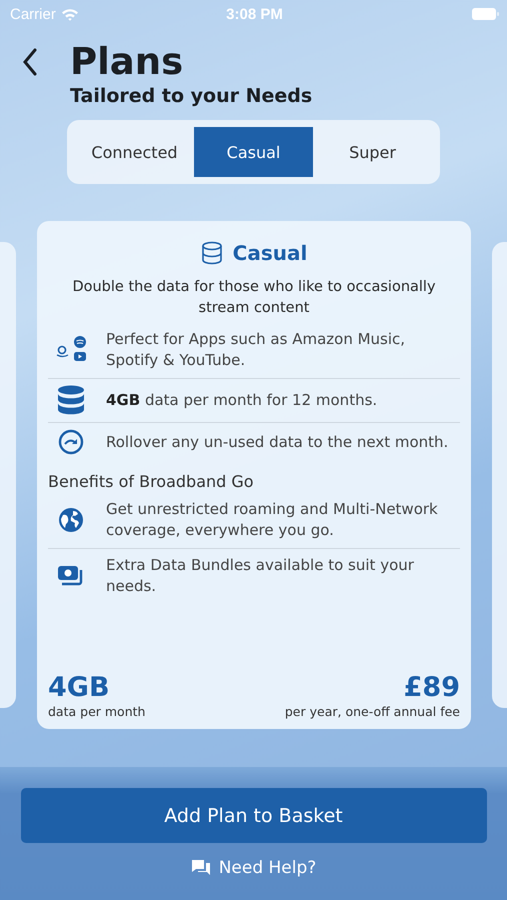 The width and height of the screenshot is (507, 900). Describe the element at coordinates (256, 350) in the screenshot. I see `feature-text: Perfect for Apps such as Amazon Music, Spotify & YouTube.` at that location.